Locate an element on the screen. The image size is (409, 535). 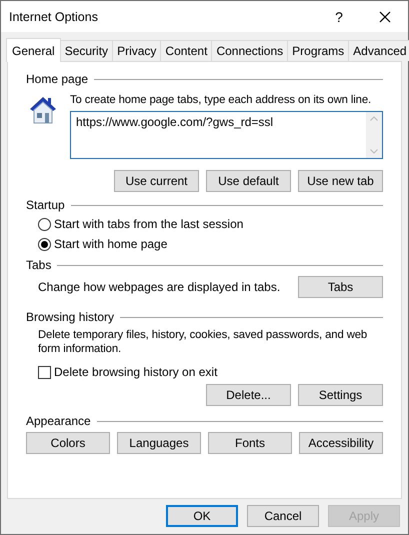
dialog-button: Colors is located at coordinates (68, 443).